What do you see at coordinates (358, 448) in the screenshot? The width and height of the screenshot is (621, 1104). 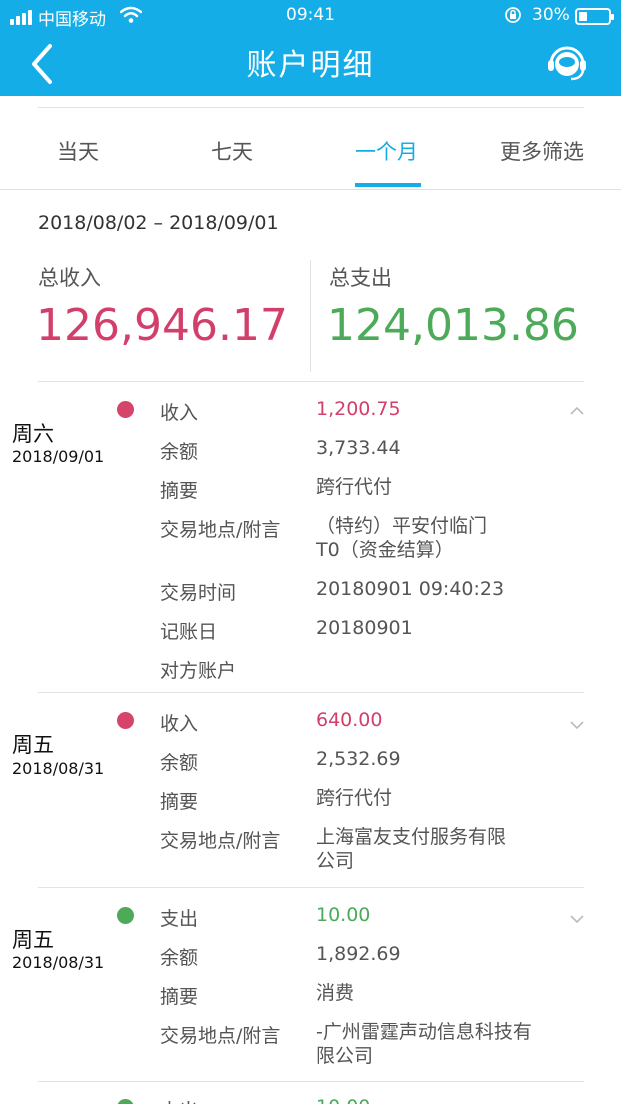 I see `field-value: 3,733.44` at bounding box center [358, 448].